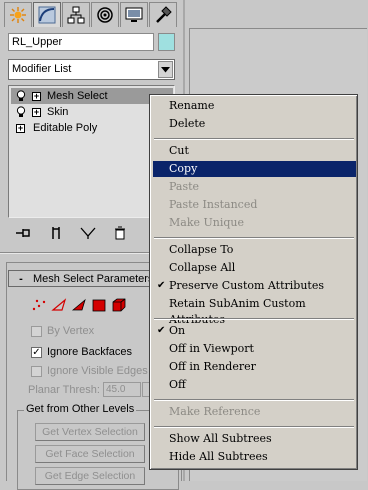  Describe the element at coordinates (254, 311) in the screenshot. I see `menu-item-retain-subanim-custom-attributes: Retain SubAnim Custom Attributes` at that location.